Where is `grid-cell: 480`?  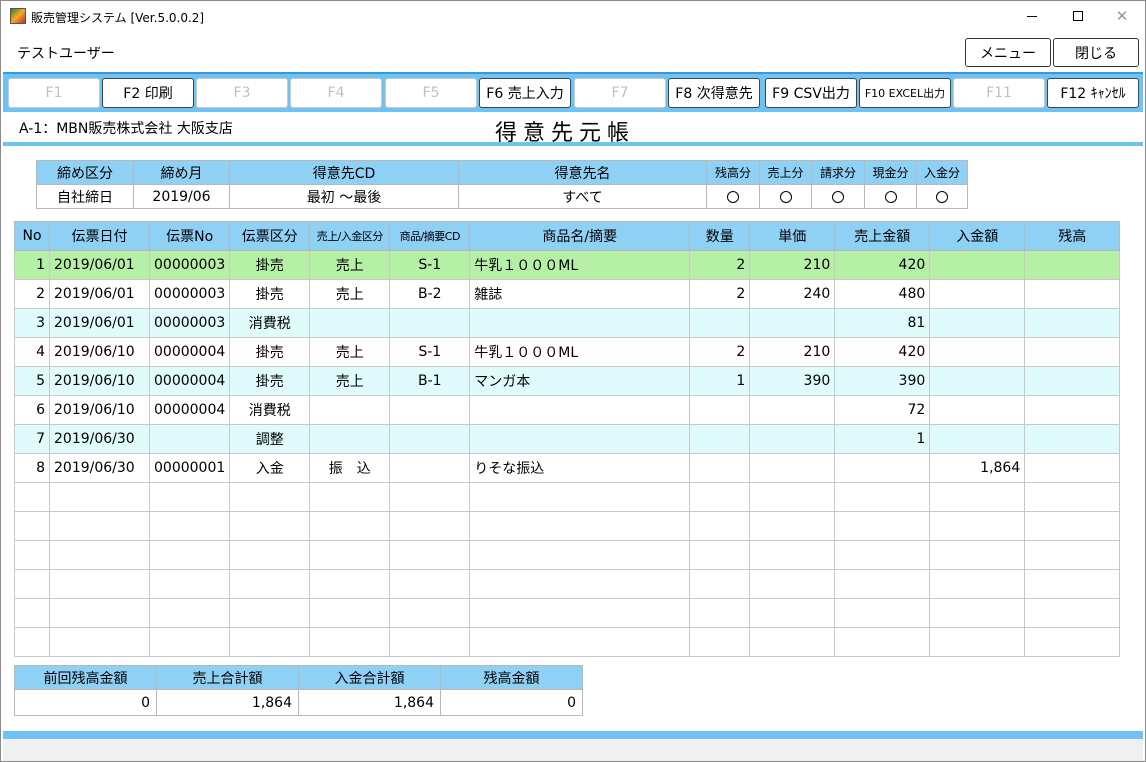 grid-cell: 480 is located at coordinates (882, 294).